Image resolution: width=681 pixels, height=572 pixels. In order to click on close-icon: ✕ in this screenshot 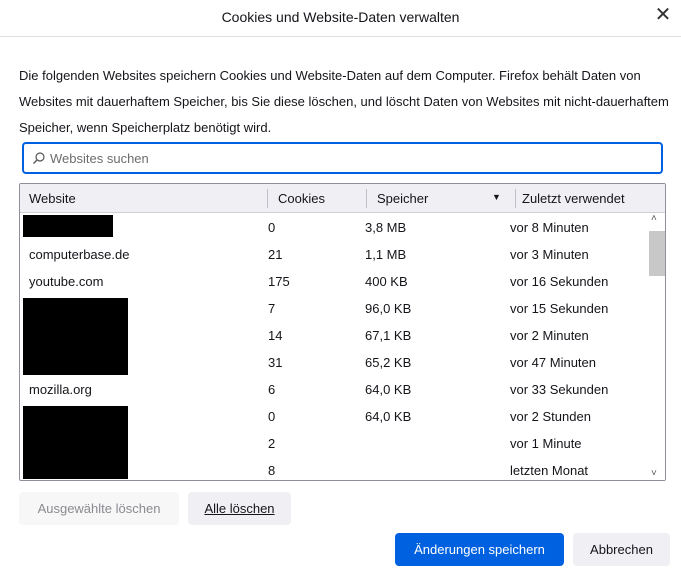, I will do `click(663, 16)`.